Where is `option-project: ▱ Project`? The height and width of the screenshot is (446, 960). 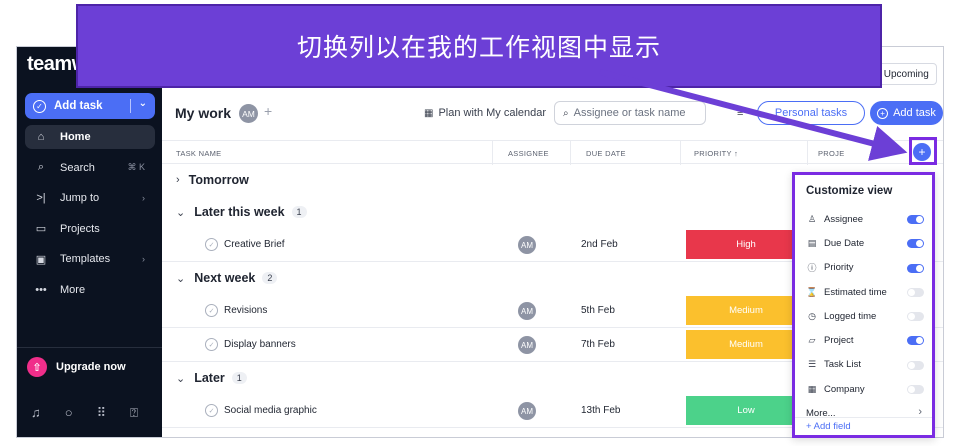
option-project: ▱ Project is located at coordinates (865, 340).